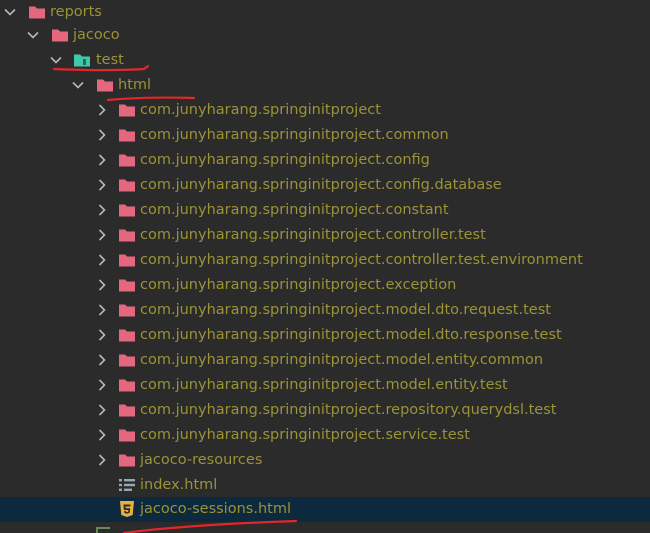  I want to click on tree-item-label: index.html, so click(179, 485).